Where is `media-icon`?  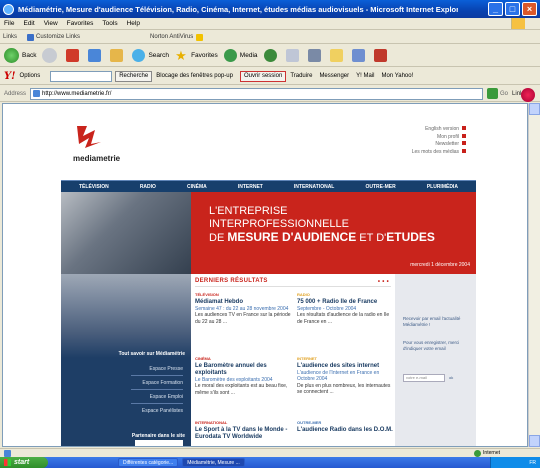
media-icon is located at coordinates (230, 55).